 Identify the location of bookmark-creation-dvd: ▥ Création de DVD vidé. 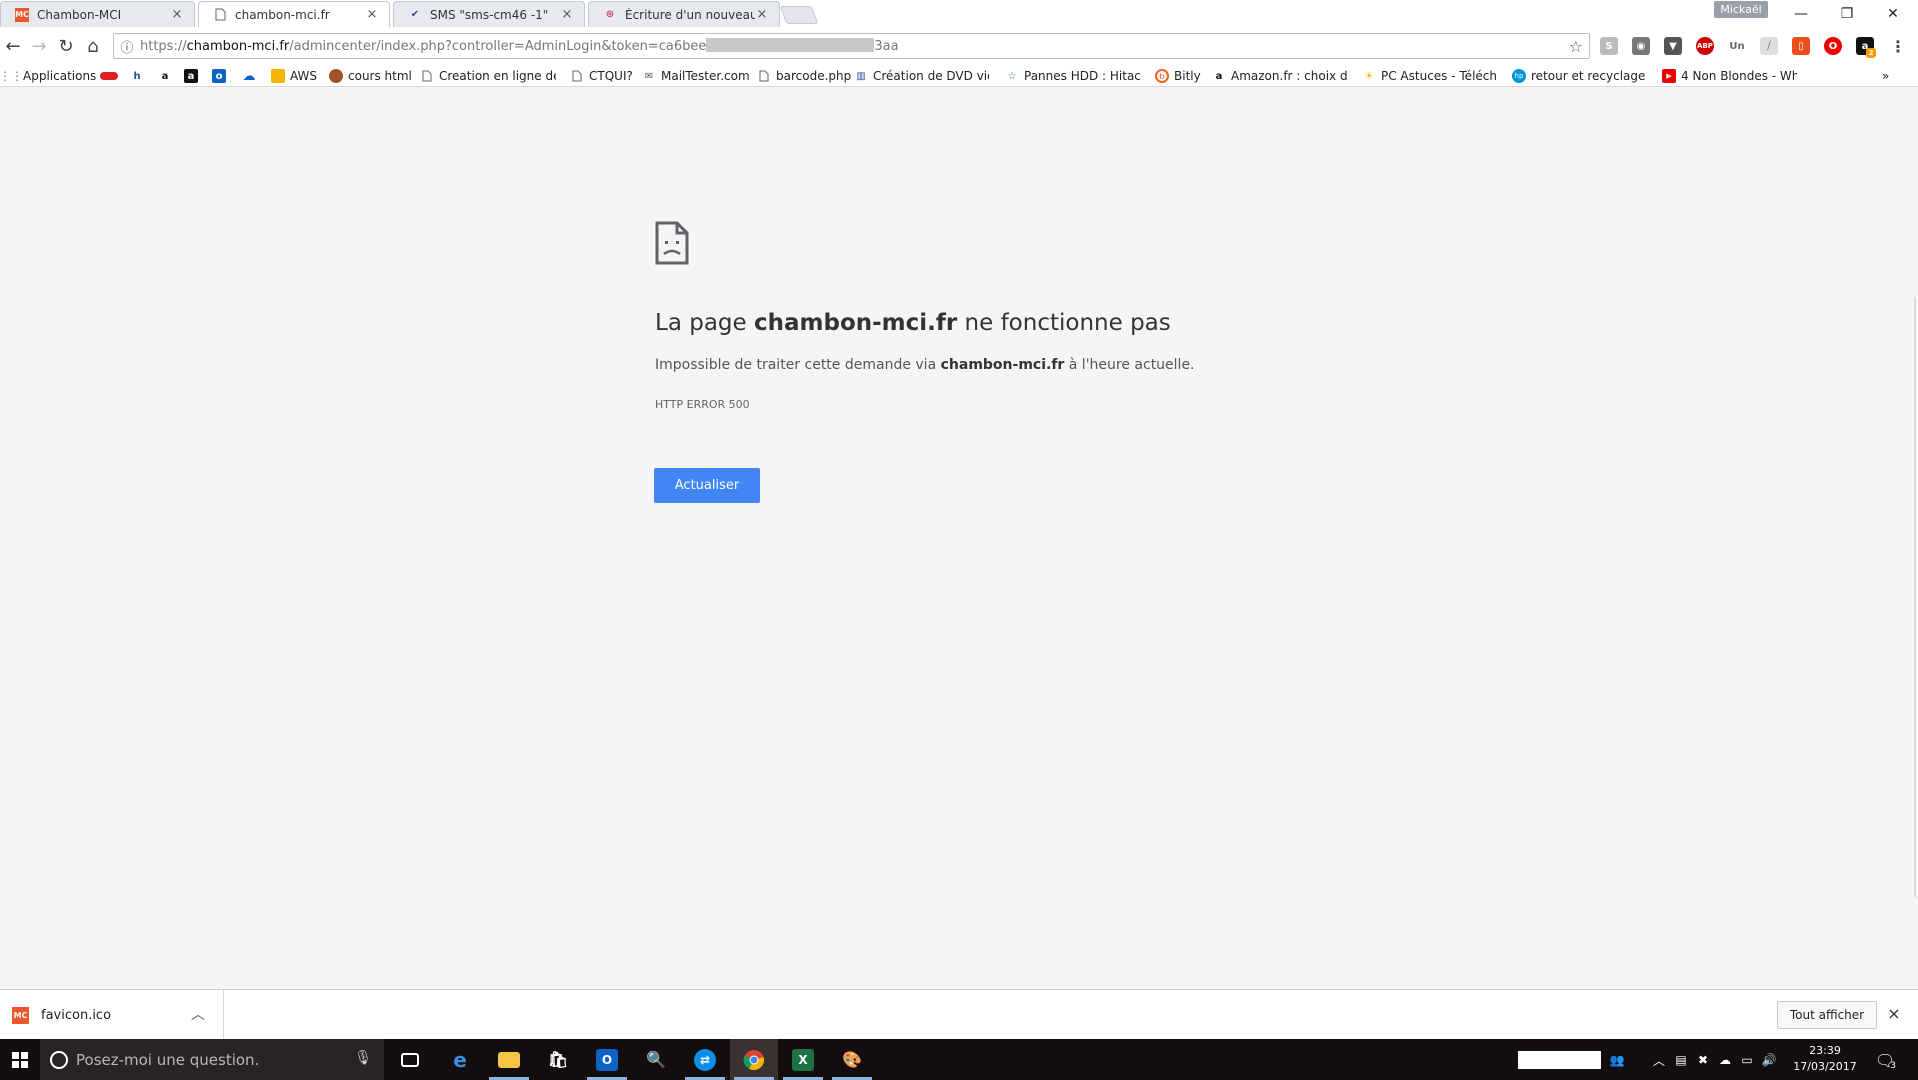
(921, 76).